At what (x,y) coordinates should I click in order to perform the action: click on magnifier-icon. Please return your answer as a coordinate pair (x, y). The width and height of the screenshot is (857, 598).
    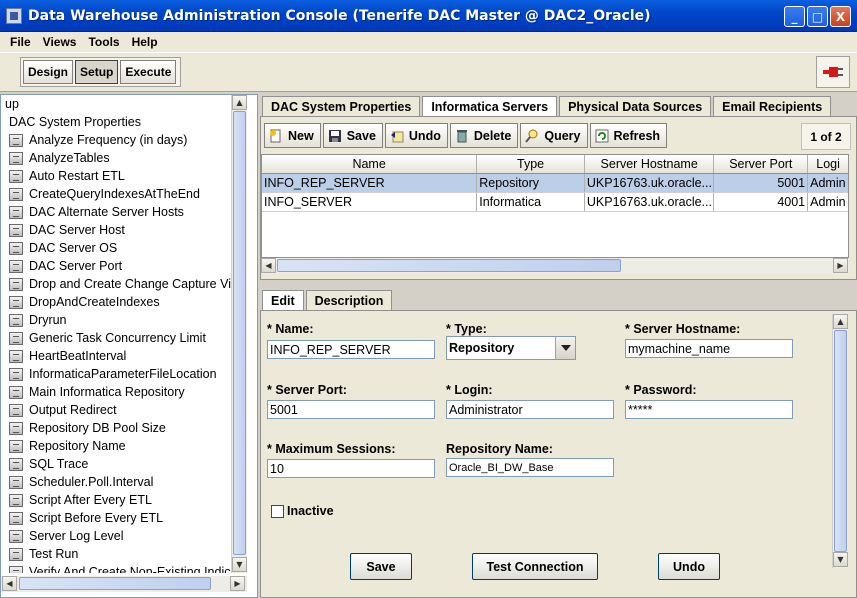
    Looking at the image, I should click on (531, 136).